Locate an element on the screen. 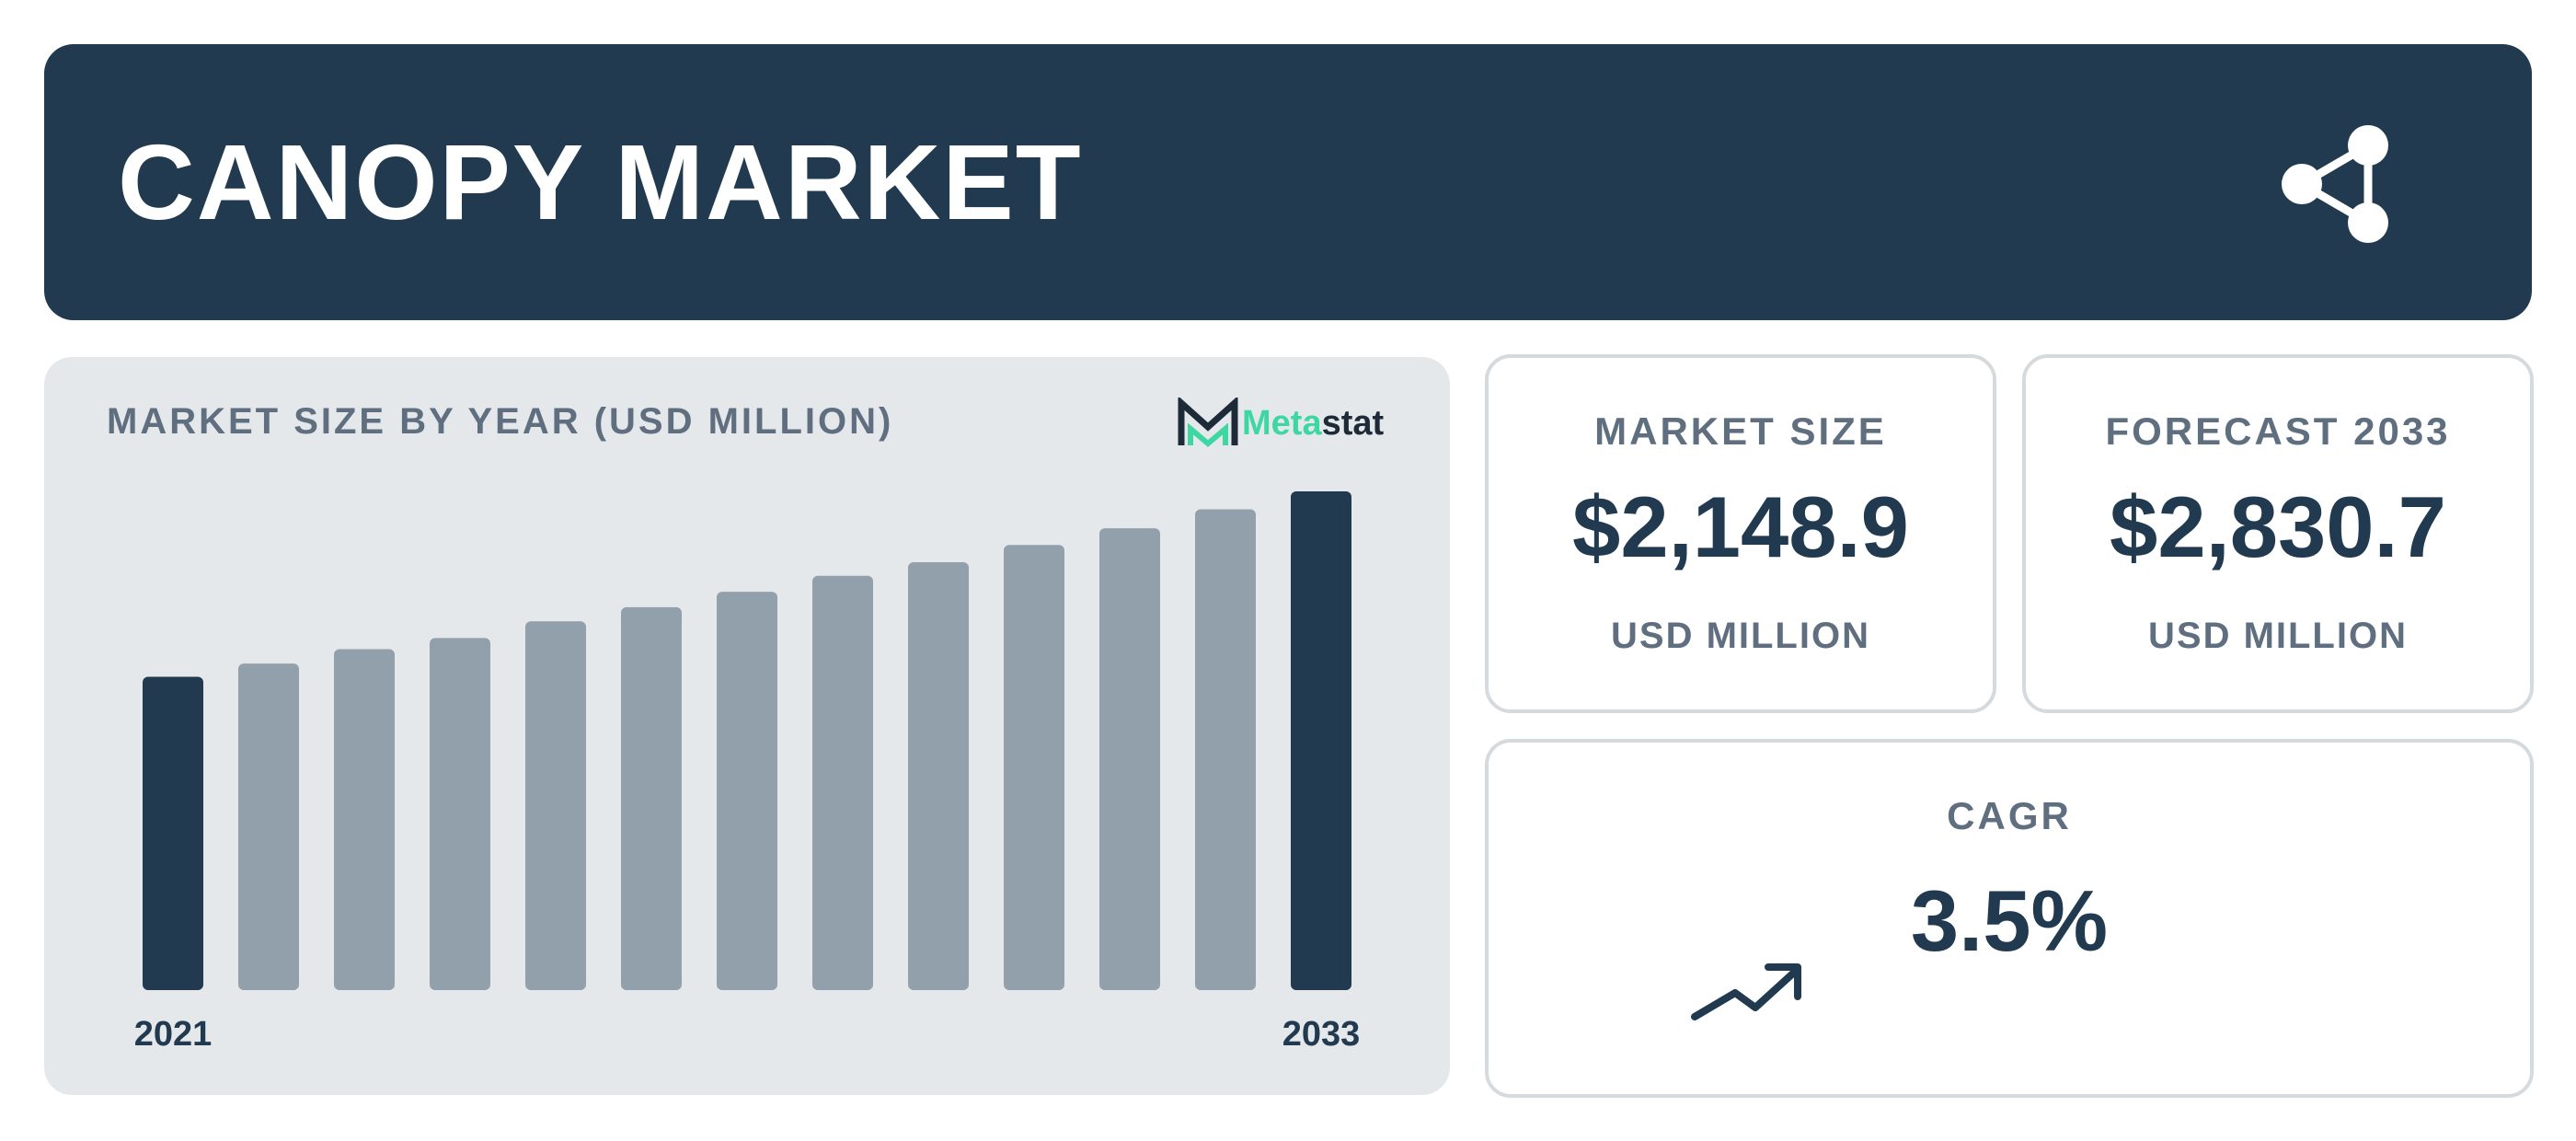 The width and height of the screenshot is (2576, 1141). market-size-label: MARKET SIZE is located at coordinates (1740, 431).